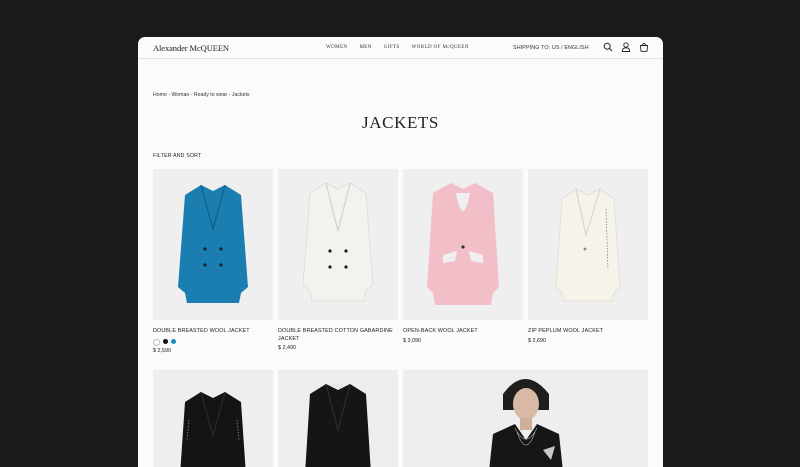  I want to click on page-title: JACKETS, so click(400, 122).